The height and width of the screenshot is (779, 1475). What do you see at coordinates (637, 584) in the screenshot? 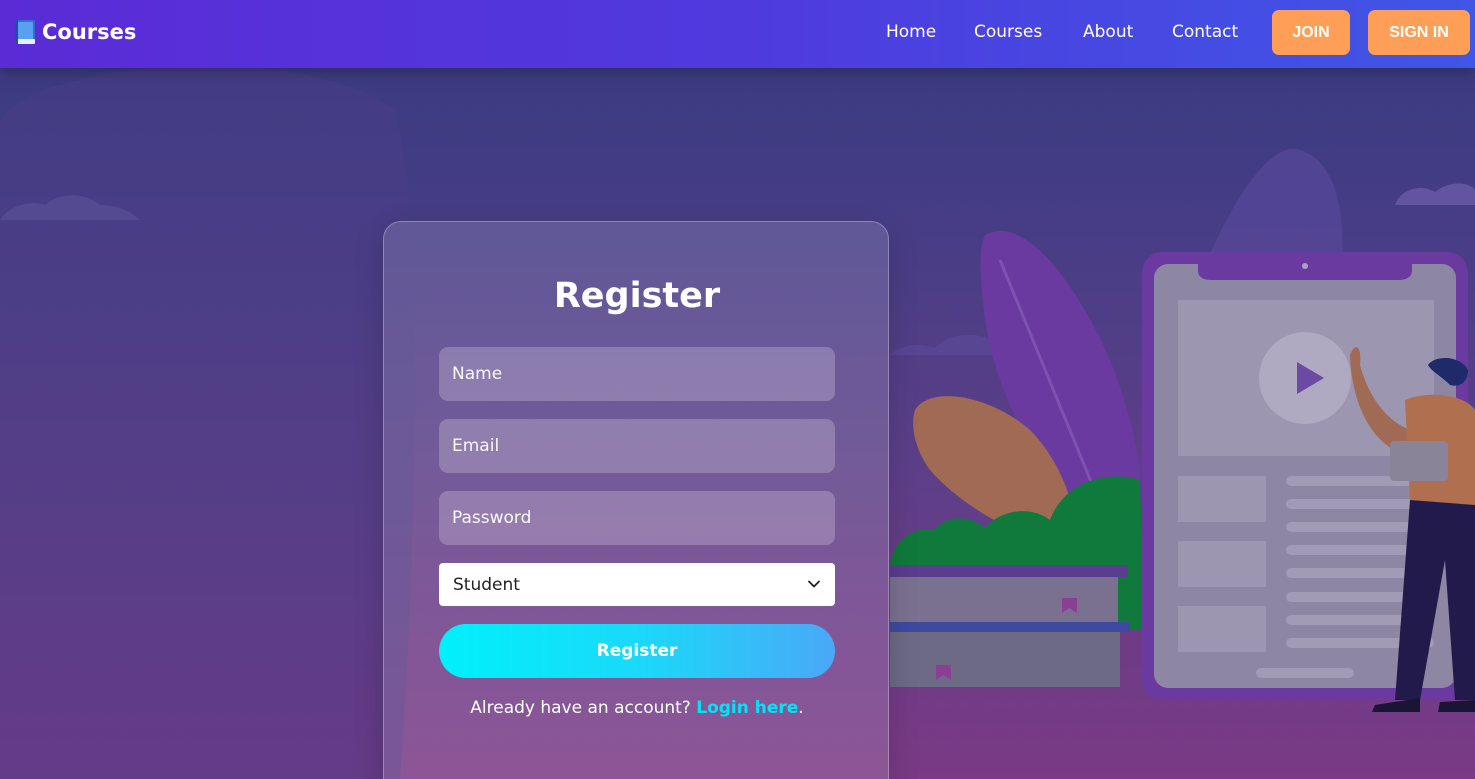
I see `role-select: Student` at bounding box center [637, 584].